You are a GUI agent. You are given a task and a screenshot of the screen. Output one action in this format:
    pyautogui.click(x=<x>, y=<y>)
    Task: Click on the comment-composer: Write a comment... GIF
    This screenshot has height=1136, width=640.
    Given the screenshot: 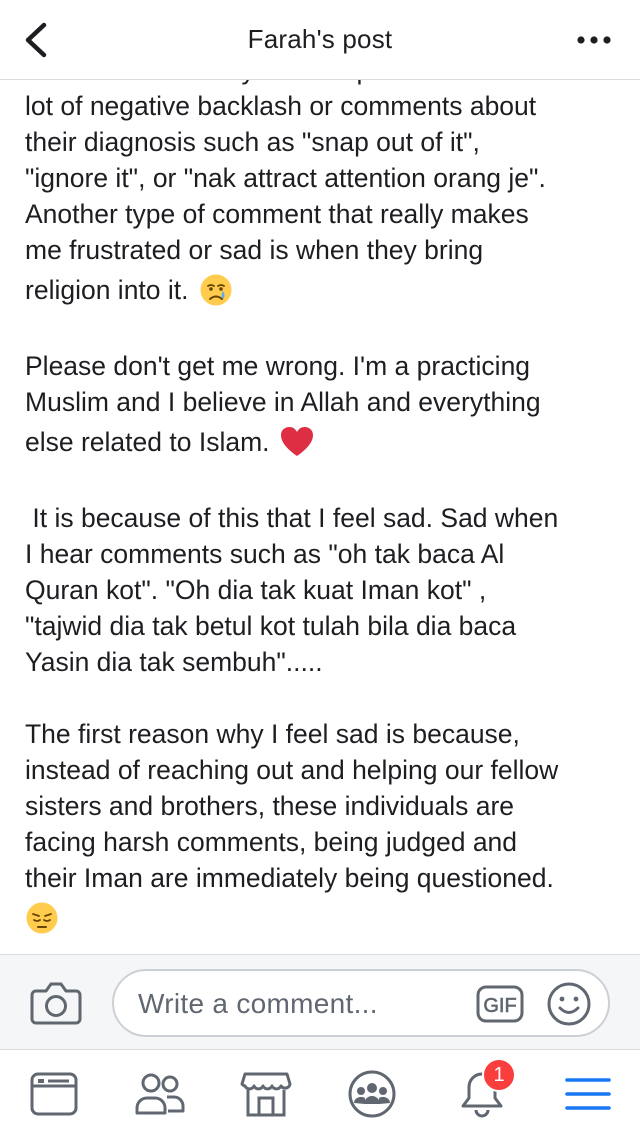 What is the action you would take?
    pyautogui.click(x=320, y=1002)
    